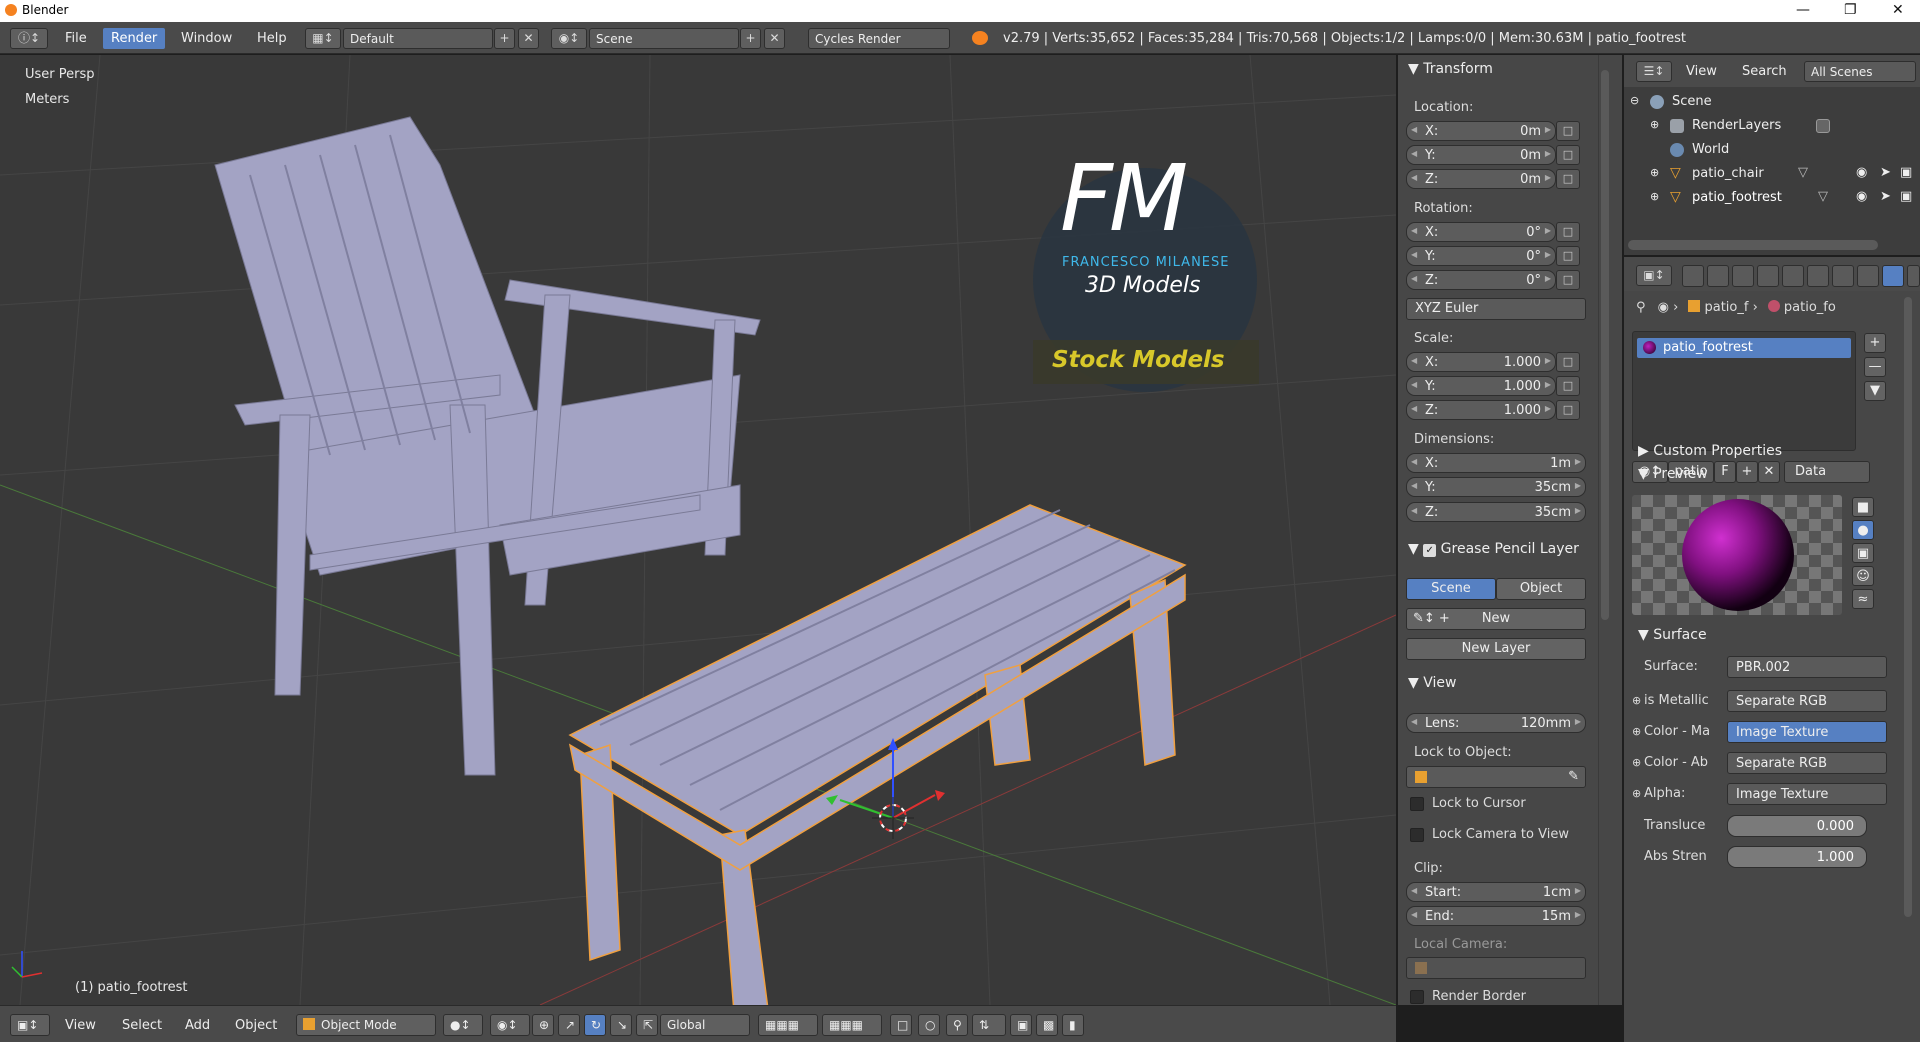  What do you see at coordinates (1654, 275) in the screenshot?
I see `properties-editor-icon: ▣↕` at bounding box center [1654, 275].